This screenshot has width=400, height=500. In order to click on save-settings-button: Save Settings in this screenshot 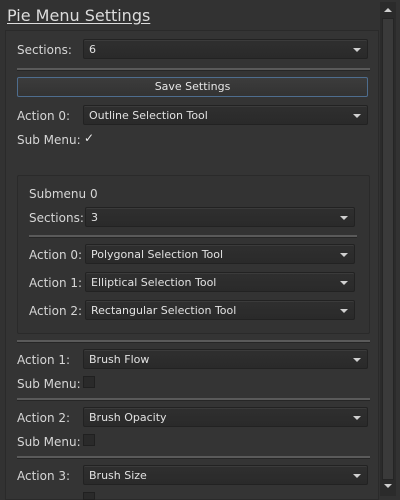, I will do `click(192, 87)`.